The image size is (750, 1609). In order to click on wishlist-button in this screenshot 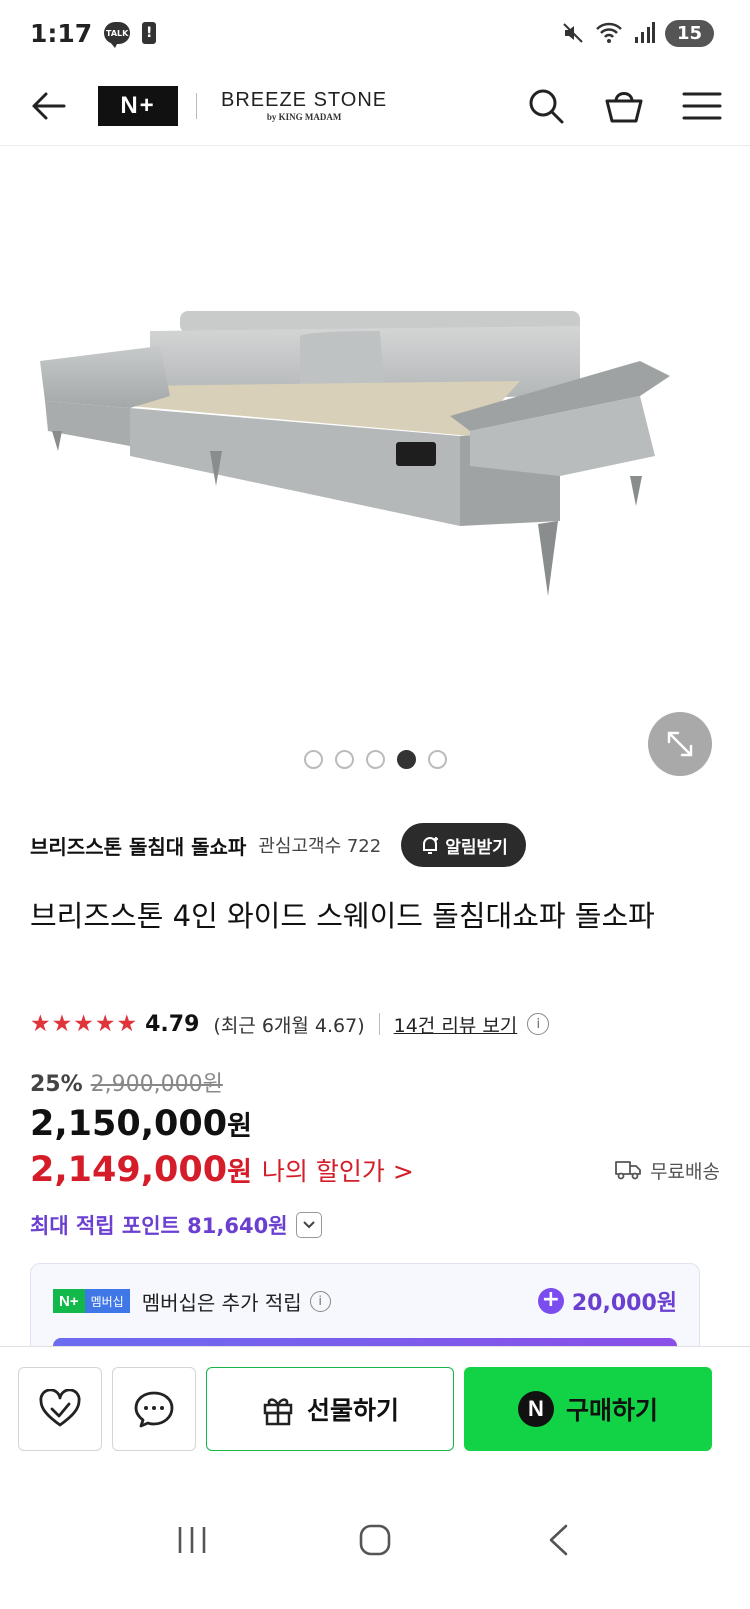, I will do `click(60, 1408)`.